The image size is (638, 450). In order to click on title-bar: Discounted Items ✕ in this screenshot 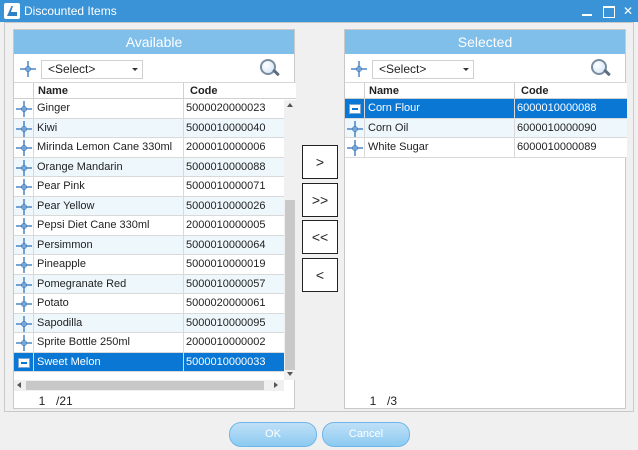, I will do `click(319, 11)`.